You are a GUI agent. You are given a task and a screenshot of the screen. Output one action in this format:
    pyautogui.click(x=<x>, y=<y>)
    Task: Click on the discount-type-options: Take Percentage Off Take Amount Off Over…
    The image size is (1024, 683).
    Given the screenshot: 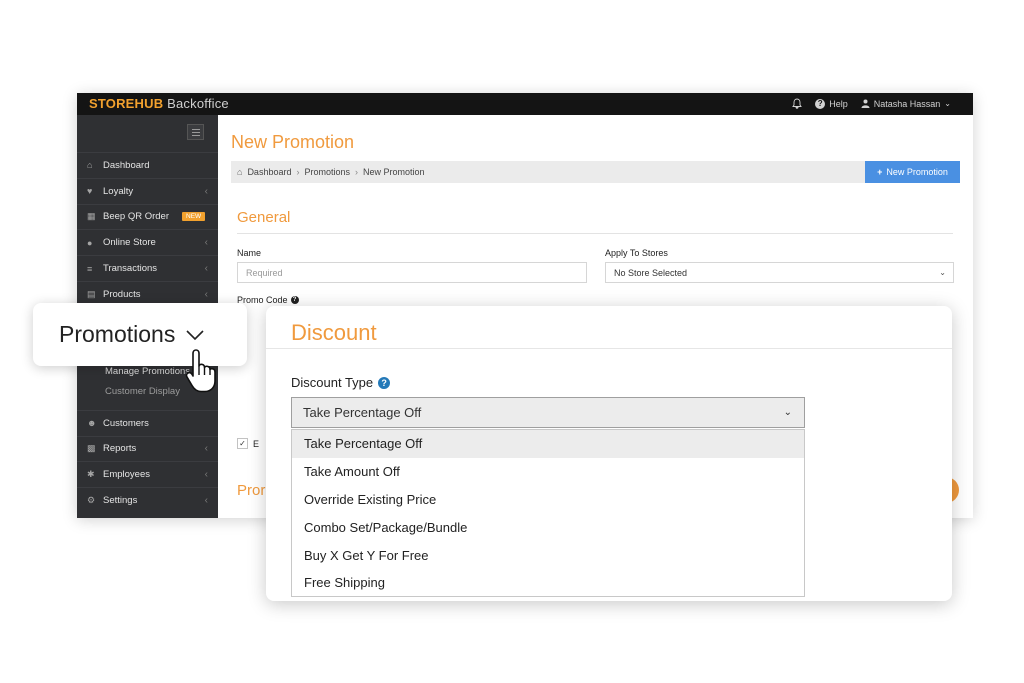 What is the action you would take?
    pyautogui.click(x=548, y=513)
    